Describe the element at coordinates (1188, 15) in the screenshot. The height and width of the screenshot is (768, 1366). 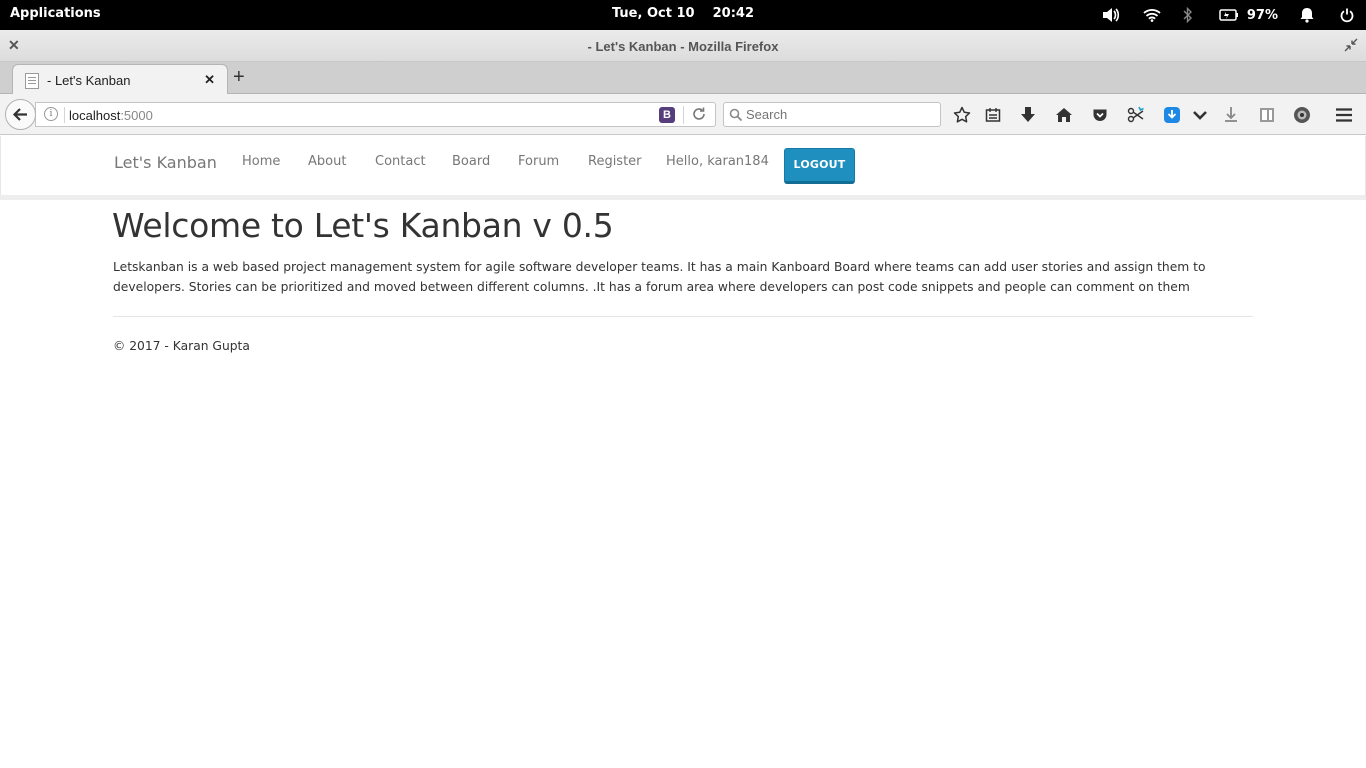
I see `bluetooth-icon` at that location.